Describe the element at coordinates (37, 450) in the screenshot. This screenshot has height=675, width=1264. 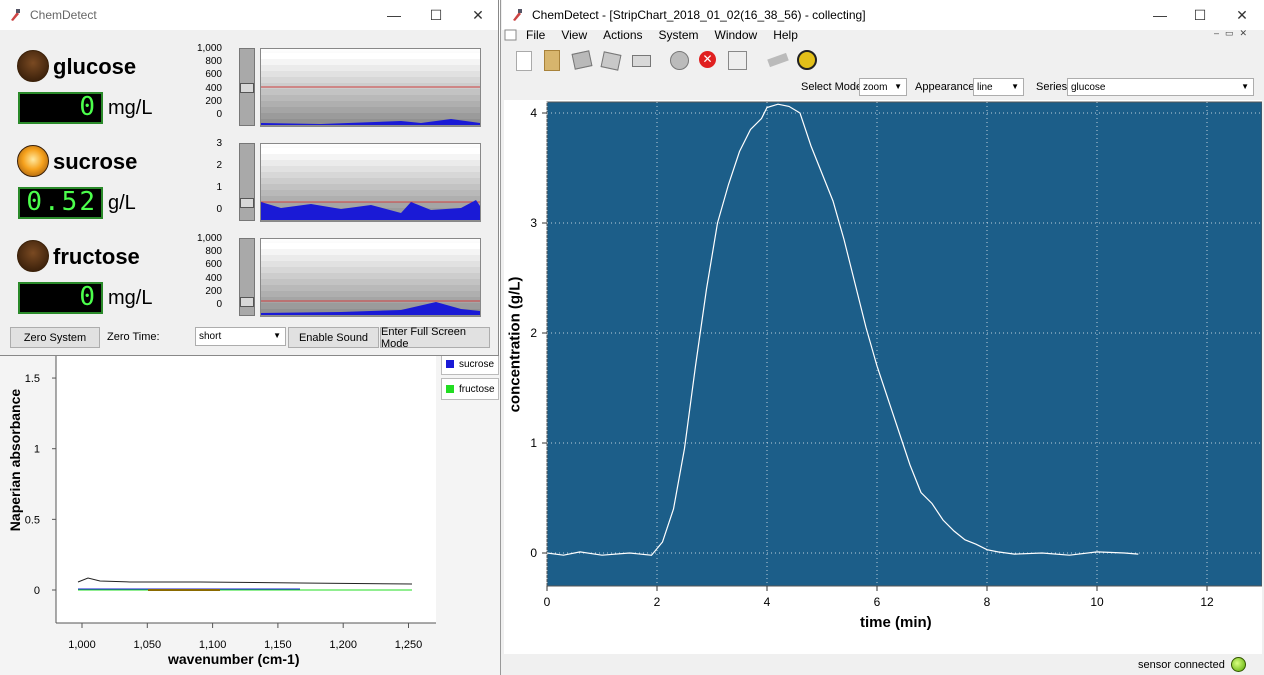
I see `spectrum-ytick-label: 1` at that location.